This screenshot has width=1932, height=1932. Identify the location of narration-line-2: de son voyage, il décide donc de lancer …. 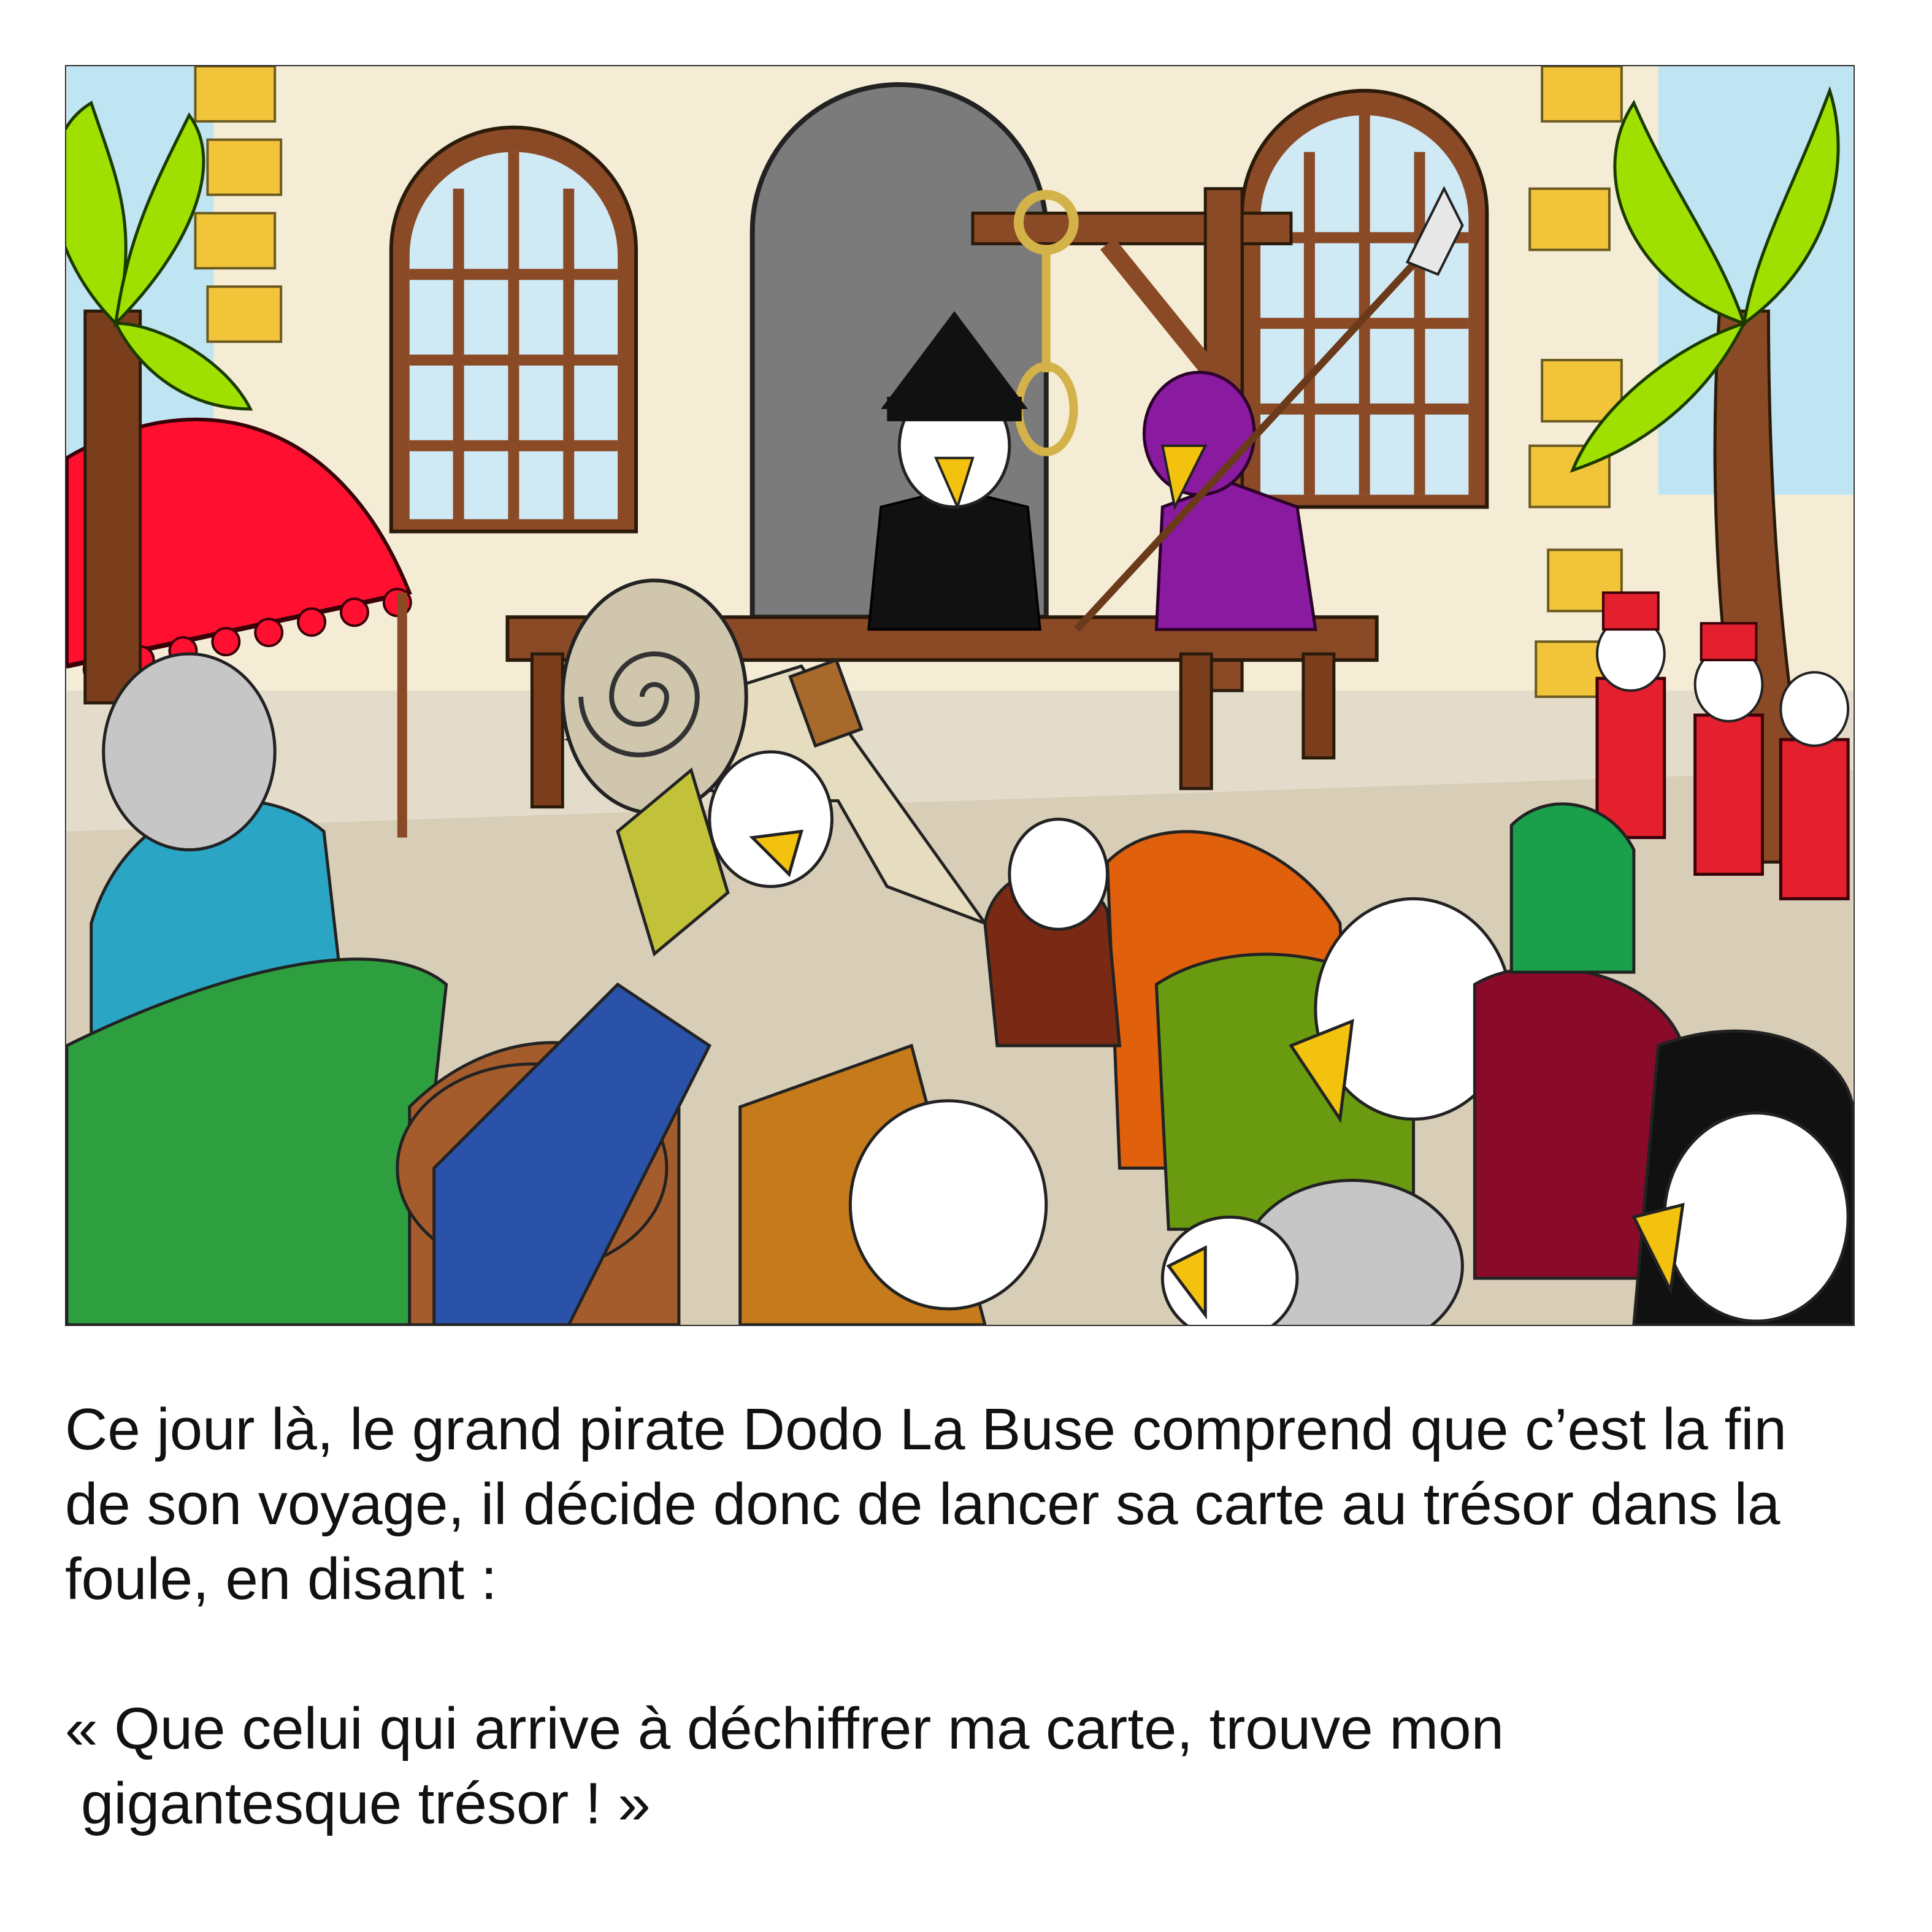
(923, 1504).